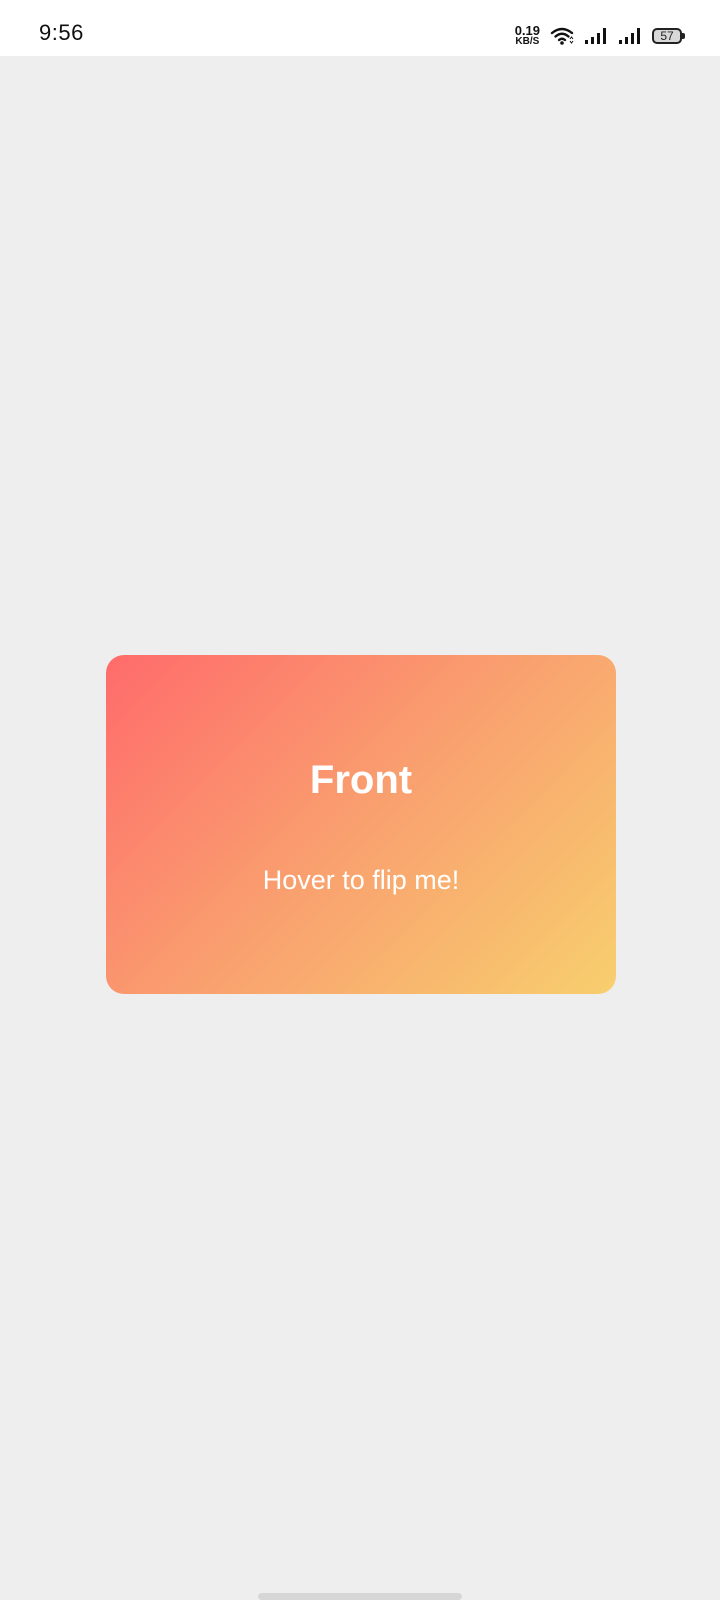 The height and width of the screenshot is (1600, 720). Describe the element at coordinates (61, 32) in the screenshot. I see `status-time: 9:56` at that location.